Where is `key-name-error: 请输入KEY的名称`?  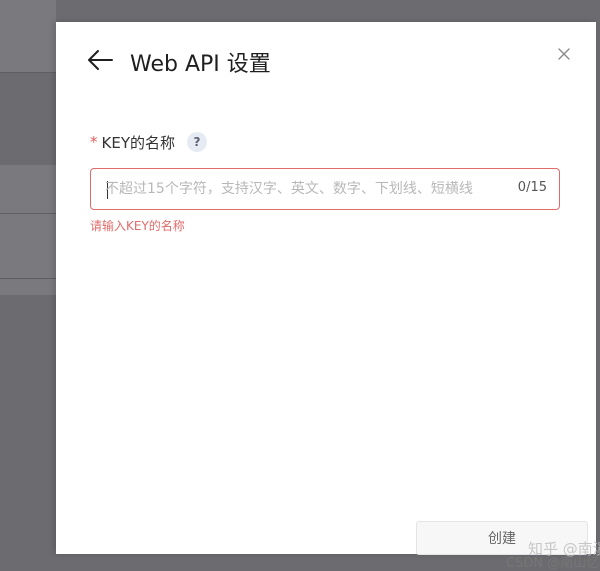
key-name-error: 请输入KEY的名称 is located at coordinates (137, 226).